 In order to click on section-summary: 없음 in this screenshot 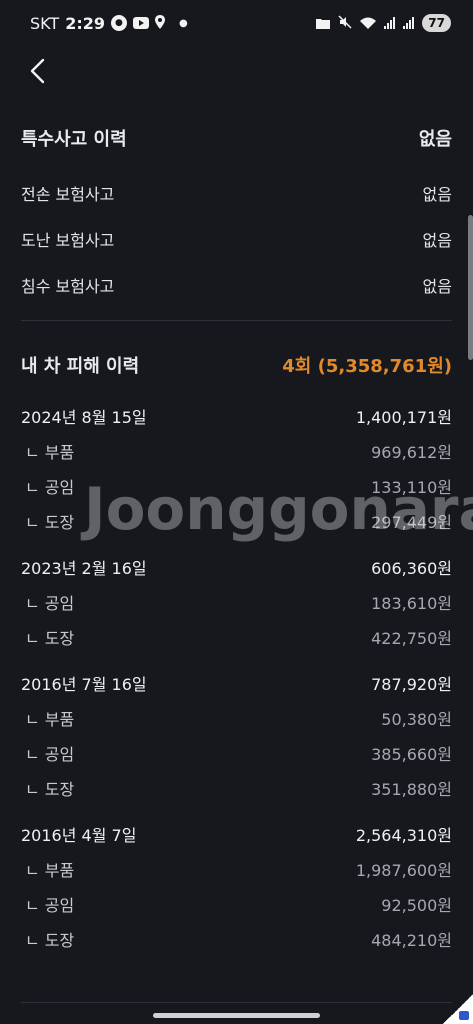, I will do `click(435, 139)`.